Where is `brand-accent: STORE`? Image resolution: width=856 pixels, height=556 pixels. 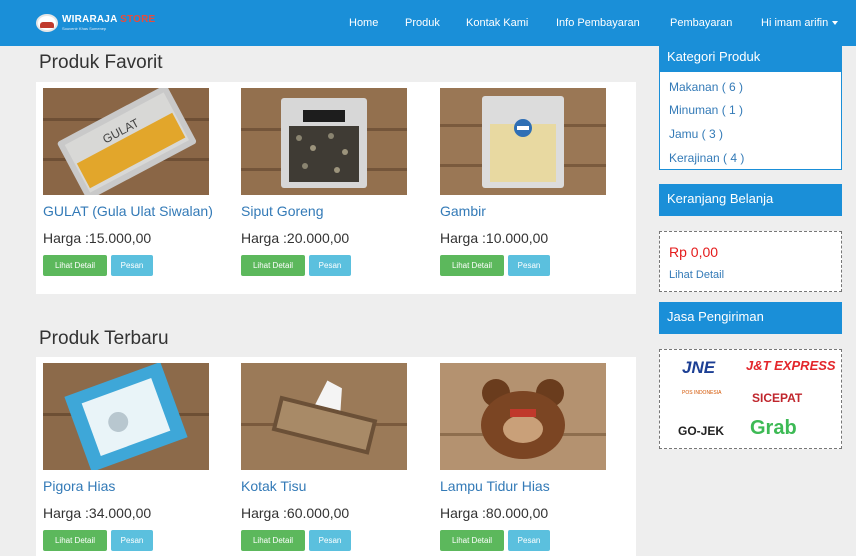 brand-accent: STORE is located at coordinates (138, 19).